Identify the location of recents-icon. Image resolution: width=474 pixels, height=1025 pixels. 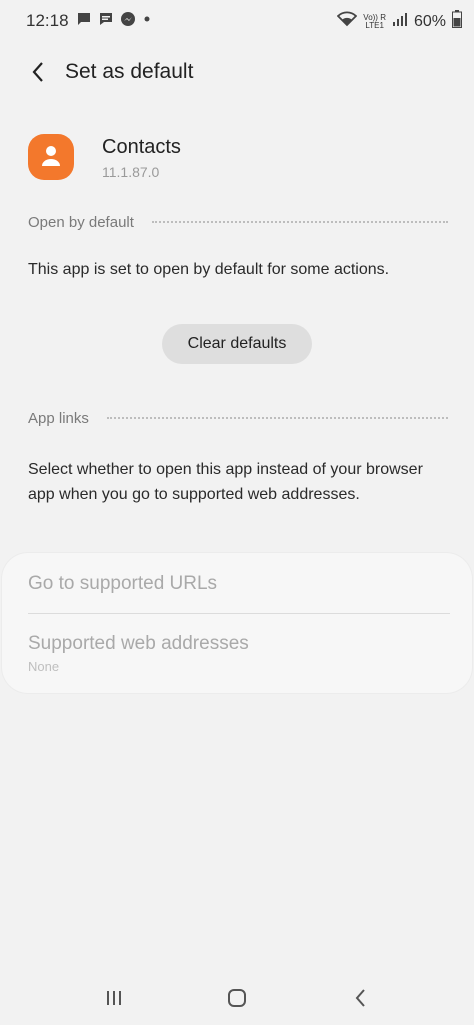
(114, 998).